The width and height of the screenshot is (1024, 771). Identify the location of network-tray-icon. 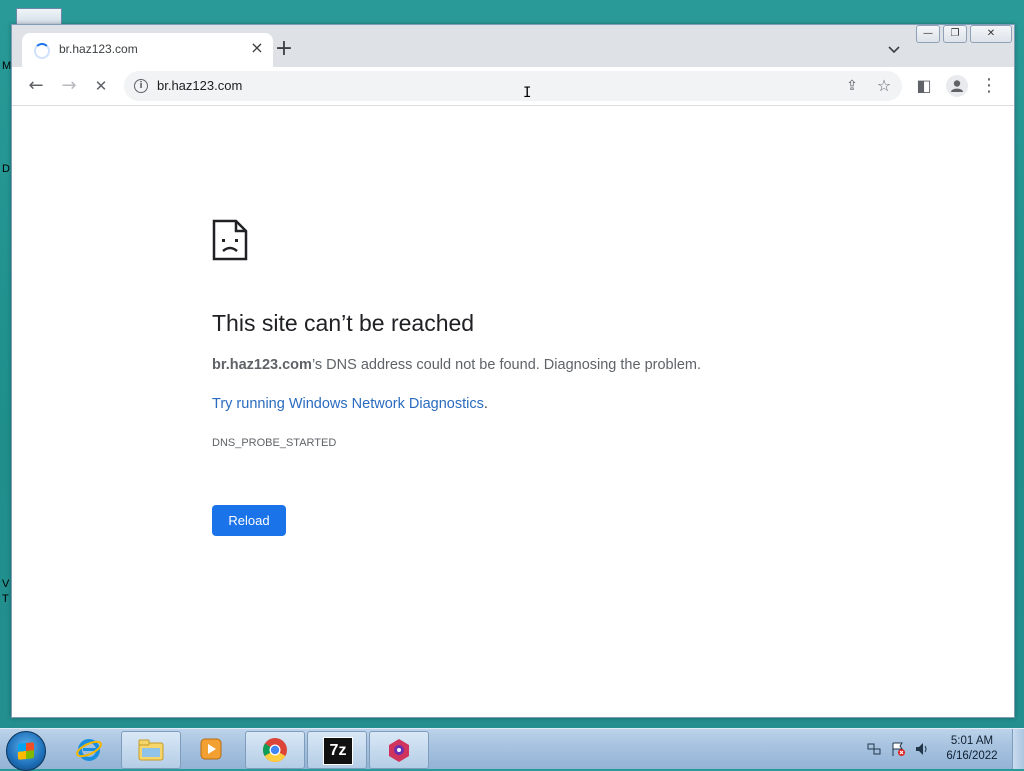
(874, 749).